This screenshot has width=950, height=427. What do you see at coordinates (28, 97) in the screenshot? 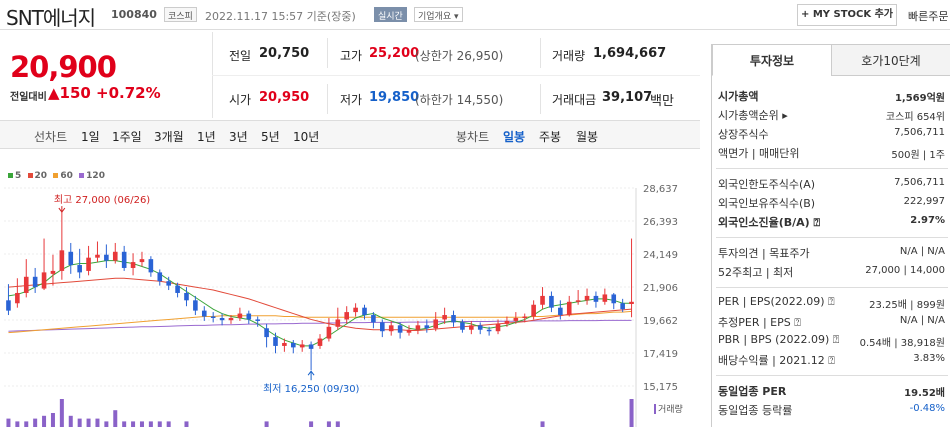
I see `diff-label: 전일대비` at bounding box center [28, 97].